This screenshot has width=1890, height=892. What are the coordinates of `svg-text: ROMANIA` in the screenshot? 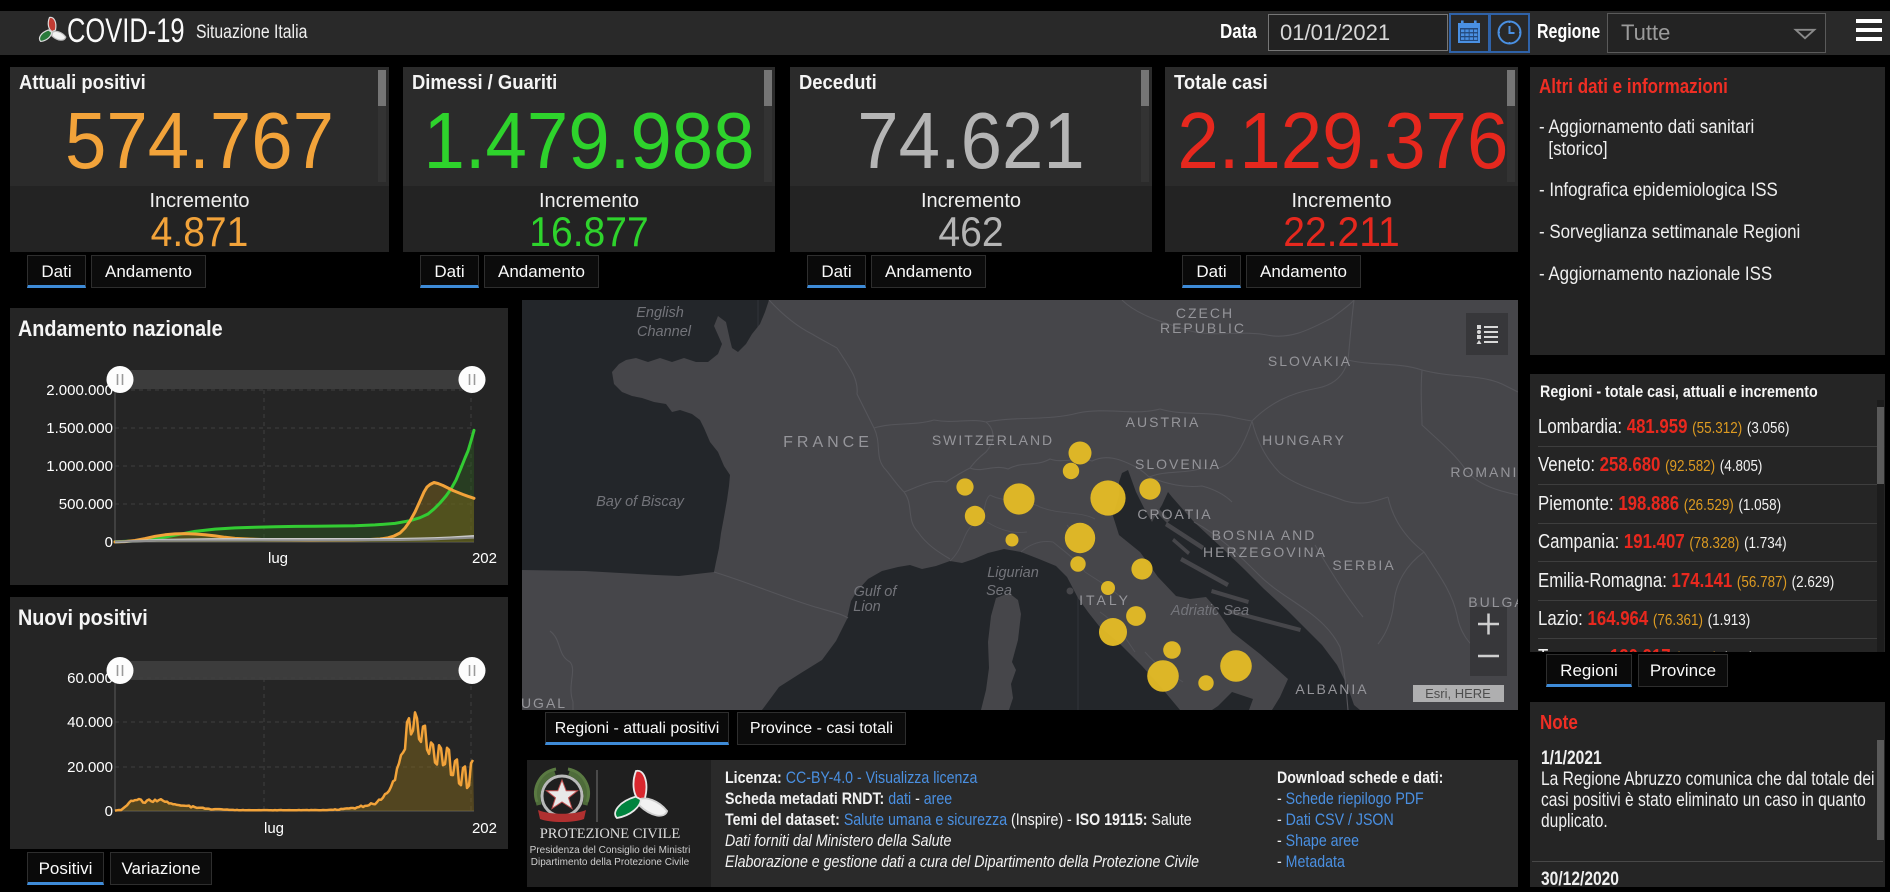 It's located at (1484, 472).